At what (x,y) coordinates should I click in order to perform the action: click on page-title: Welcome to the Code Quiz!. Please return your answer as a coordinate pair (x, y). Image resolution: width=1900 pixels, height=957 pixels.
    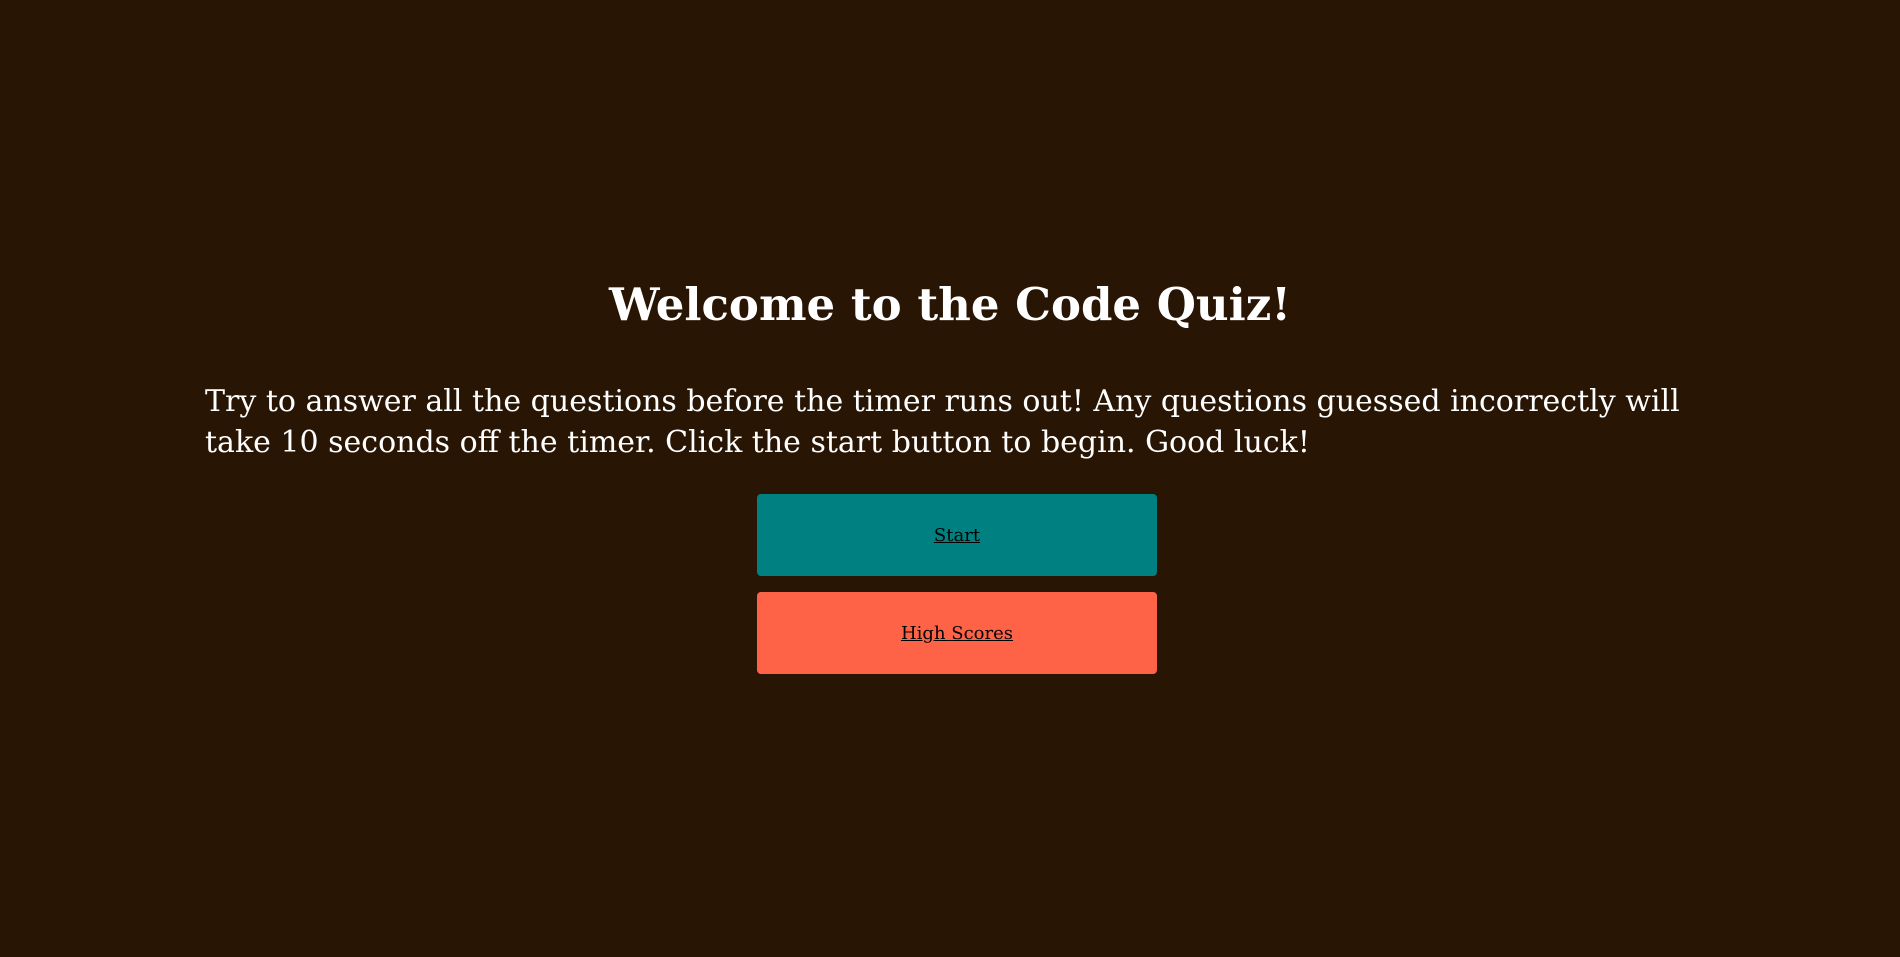
    Looking at the image, I should click on (950, 304).